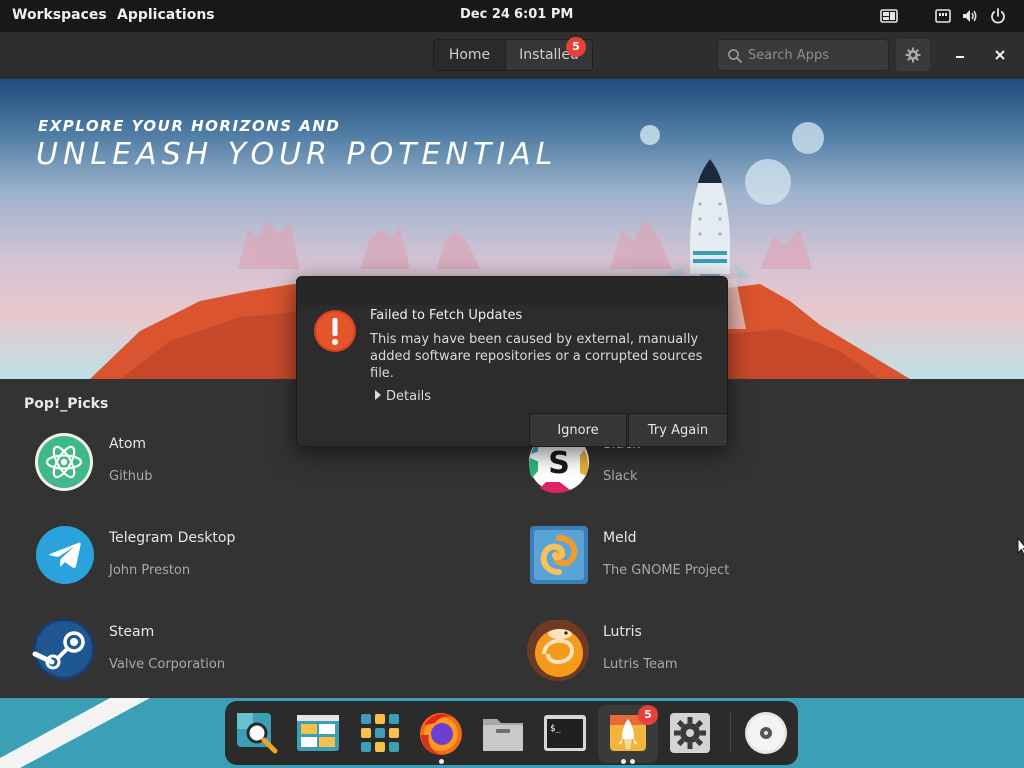  What do you see at coordinates (998, 16) in the screenshot?
I see `power-icon` at bounding box center [998, 16].